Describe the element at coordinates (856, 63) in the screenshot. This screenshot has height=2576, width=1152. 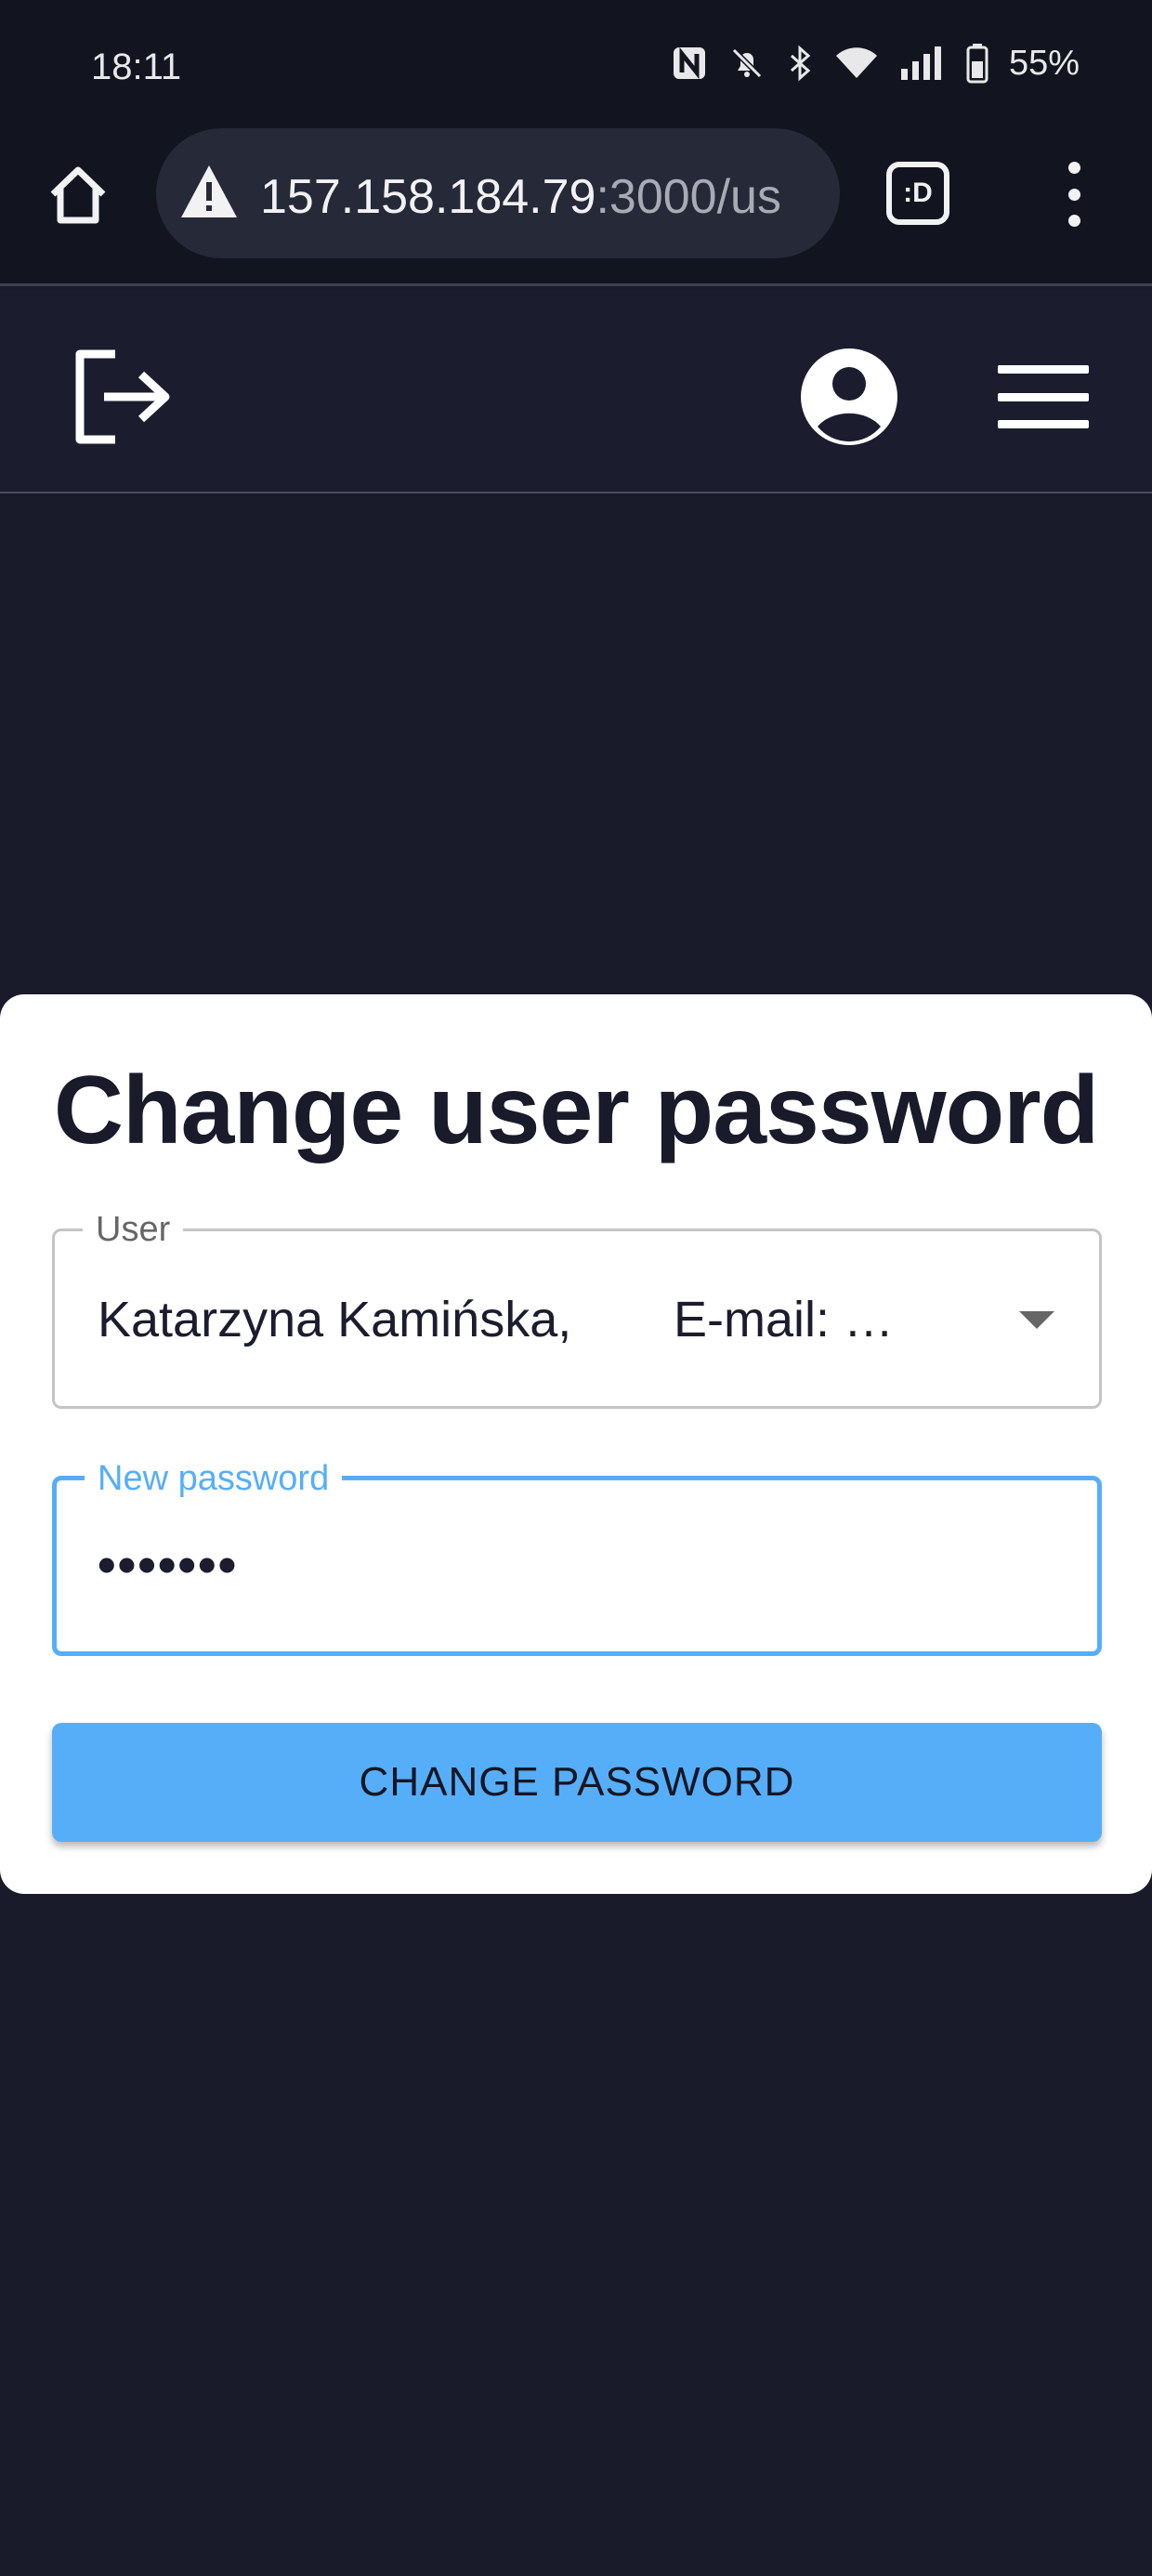
I see `wifi-icon` at that location.